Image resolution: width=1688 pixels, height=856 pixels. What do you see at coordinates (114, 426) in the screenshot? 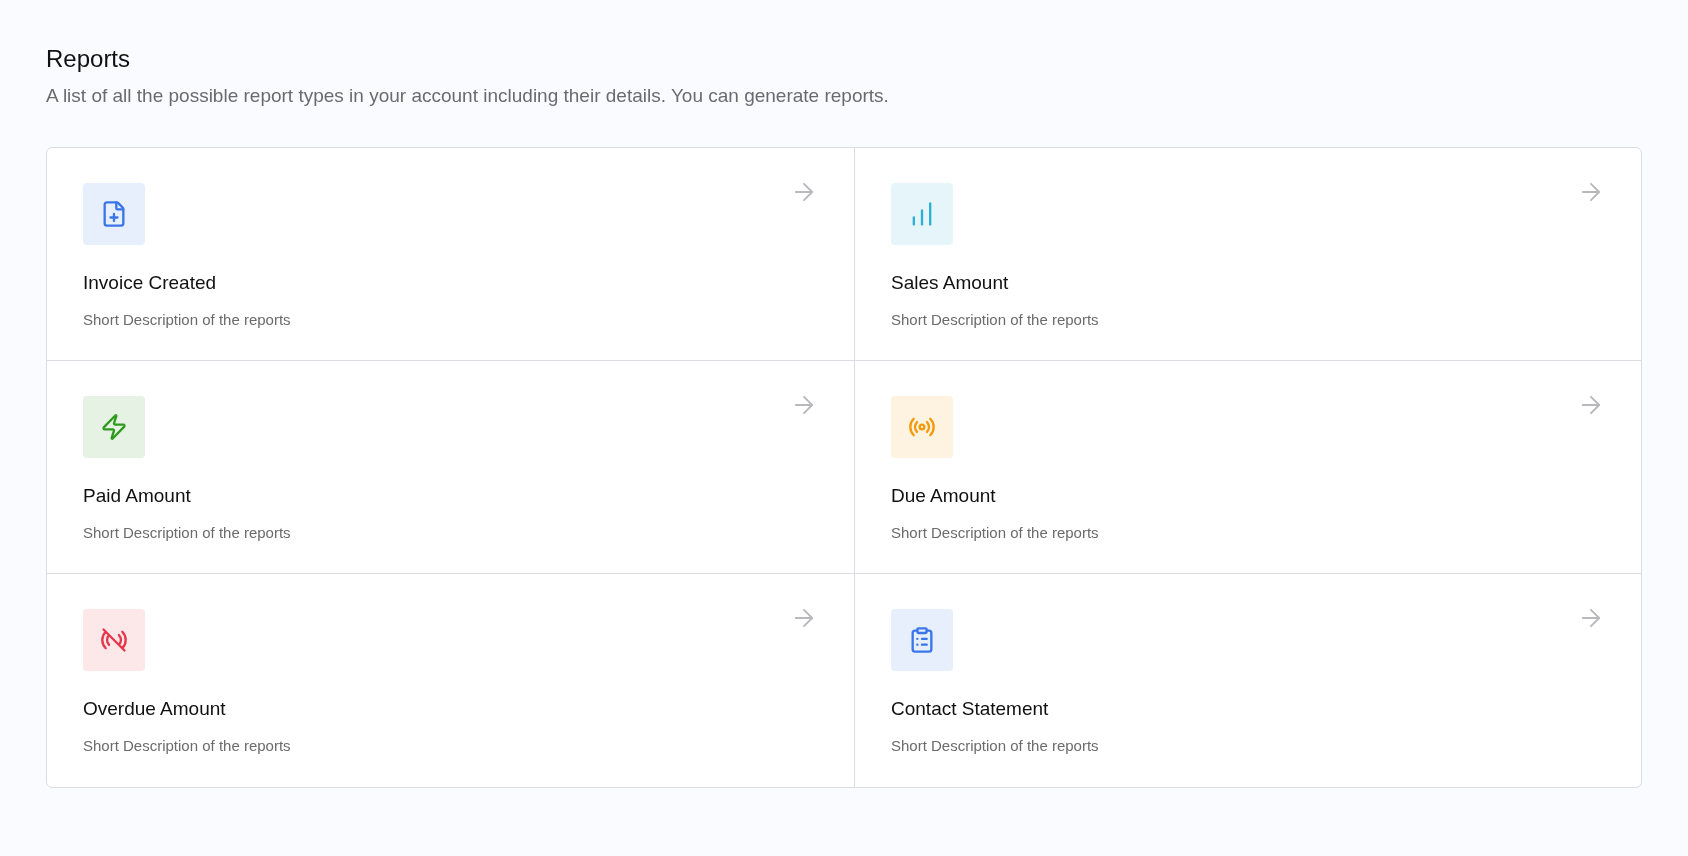
I see `lightning-icon` at bounding box center [114, 426].